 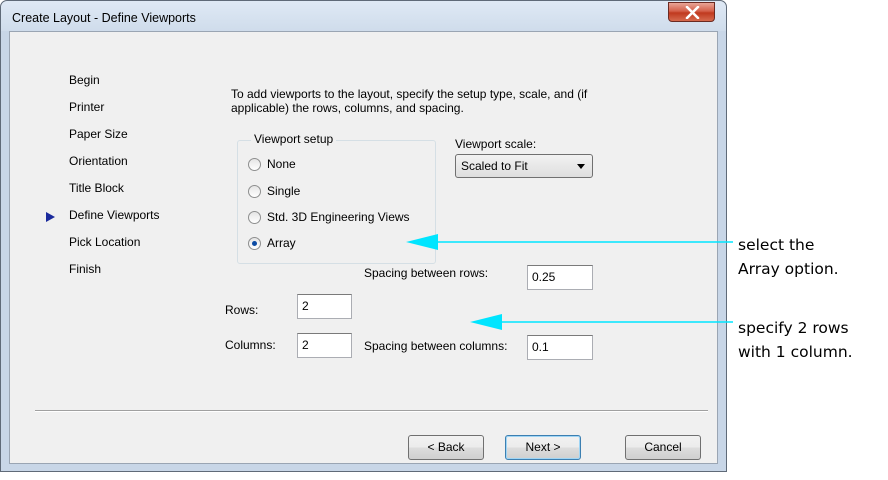 What do you see at coordinates (788, 257) in the screenshot?
I see `callout-array-option: select the Array option.` at bounding box center [788, 257].